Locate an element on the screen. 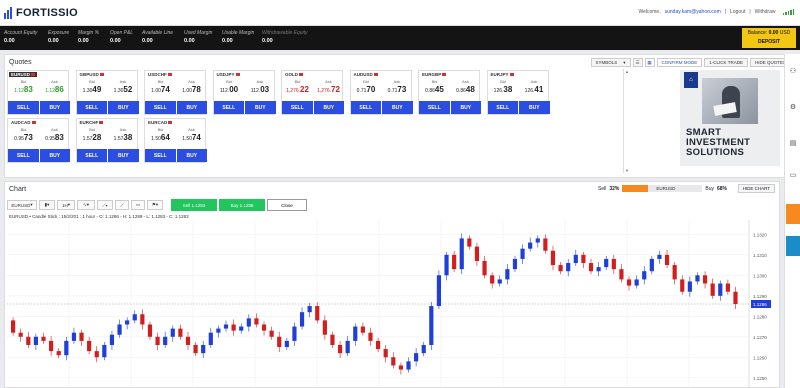 This screenshot has width=800, height=388. chart-title: Chart is located at coordinates (18, 189).